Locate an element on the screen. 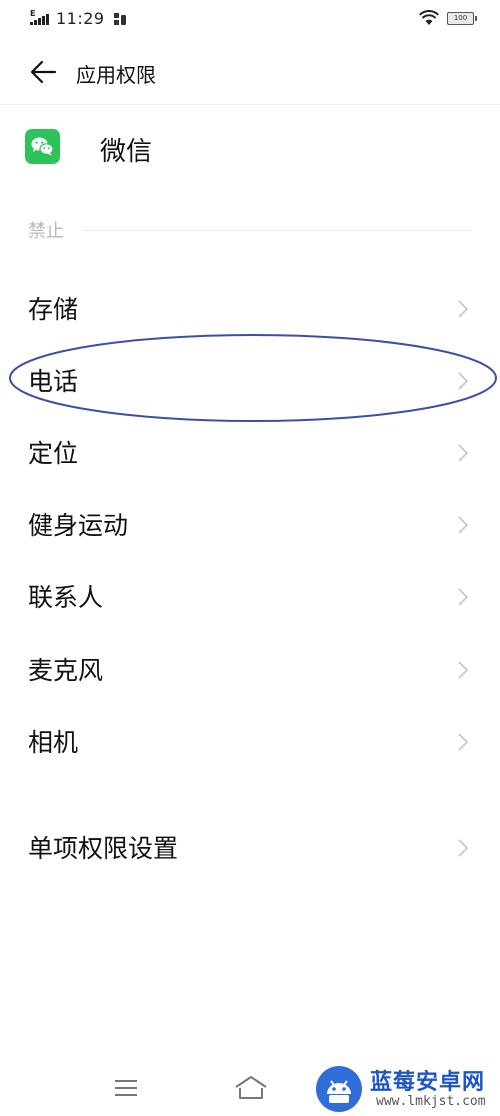 The width and height of the screenshot is (500, 1116). permission-item-location: 定位 is located at coordinates (250, 452).